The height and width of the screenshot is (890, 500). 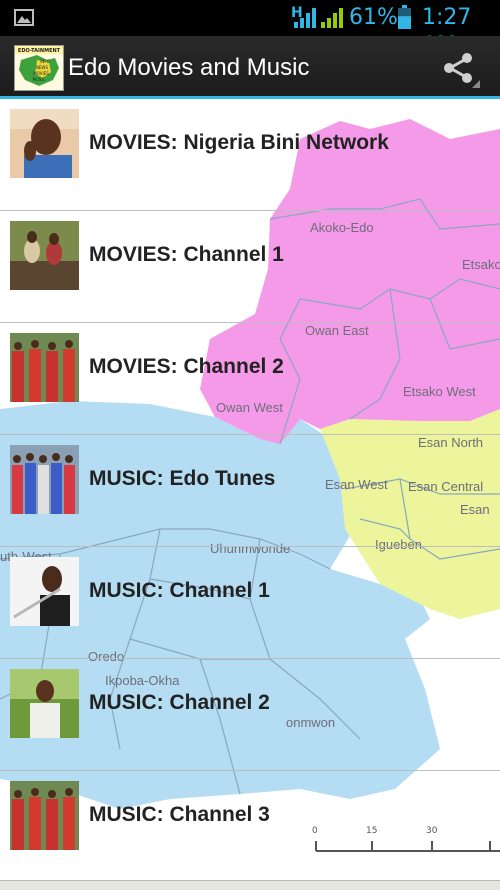 I want to click on list-item: MOVIES: Channel 1, so click(x=250, y=267).